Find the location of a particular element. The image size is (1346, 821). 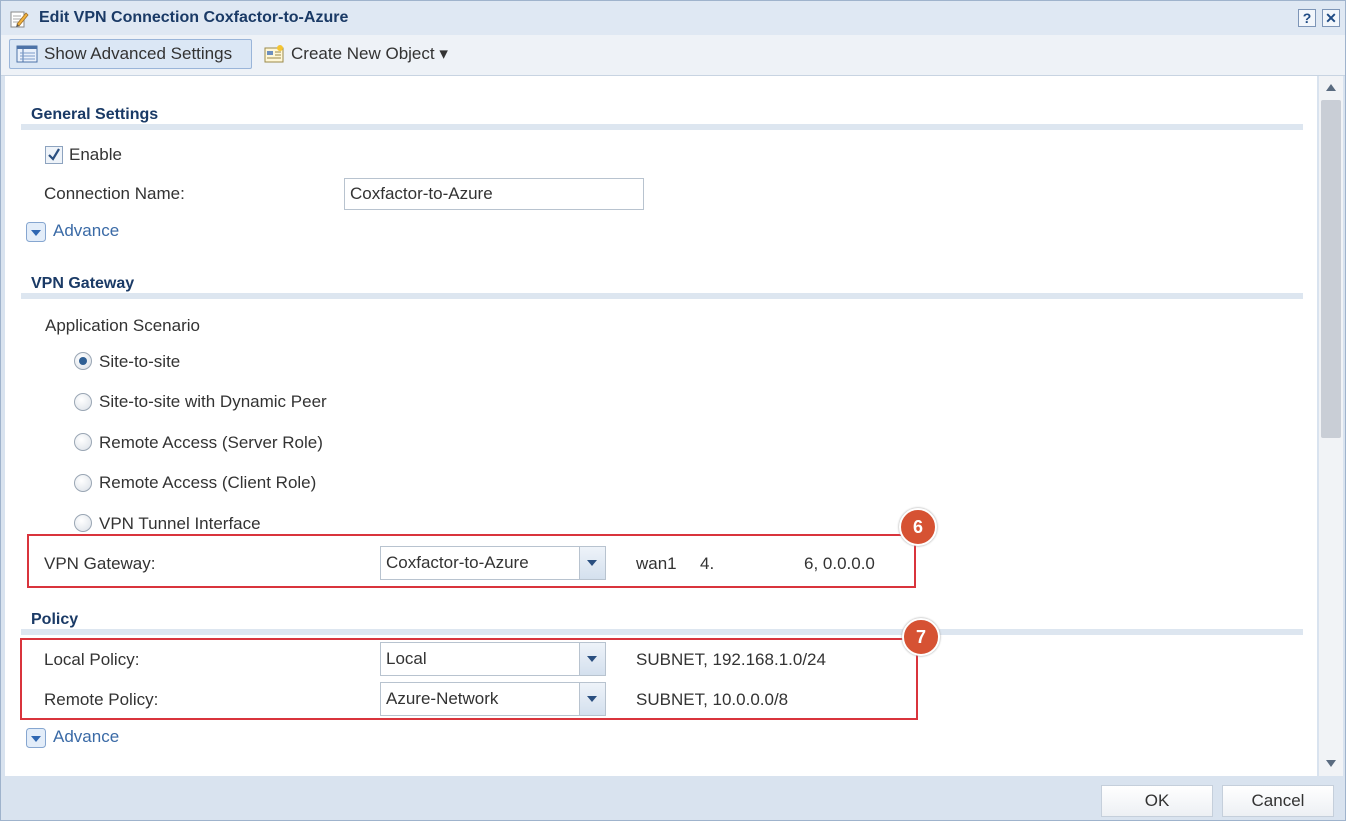

local-policy-info: SUBNET, 192.168.1.0/24 is located at coordinates (731, 659).